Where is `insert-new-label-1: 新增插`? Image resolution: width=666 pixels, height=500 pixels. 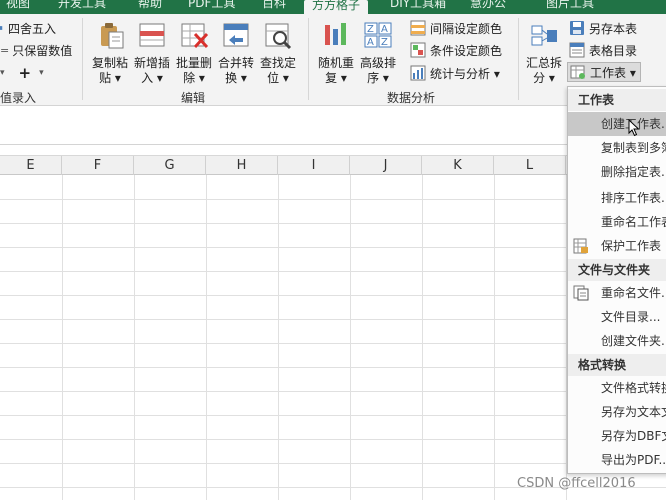
insert-new-label-1: 新增插 is located at coordinates (151, 63).